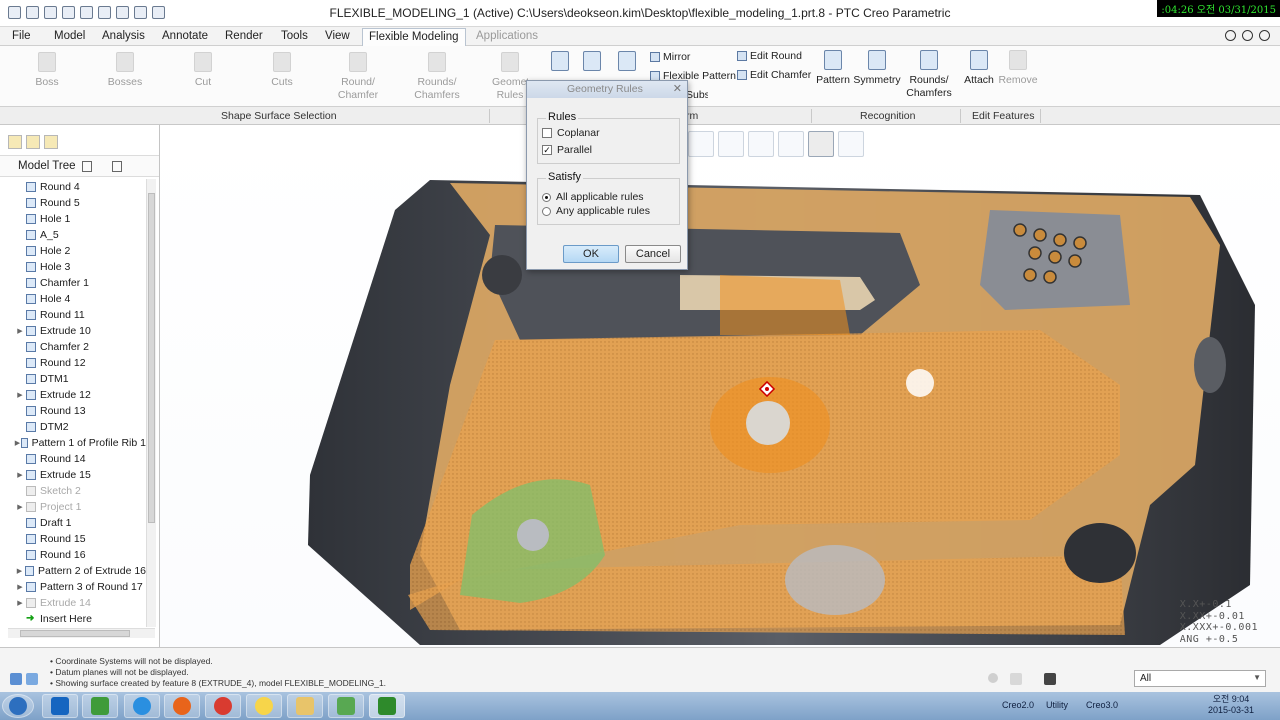  Describe the element at coordinates (100, 706) in the screenshot. I see `creo-taskbar-button` at that location.